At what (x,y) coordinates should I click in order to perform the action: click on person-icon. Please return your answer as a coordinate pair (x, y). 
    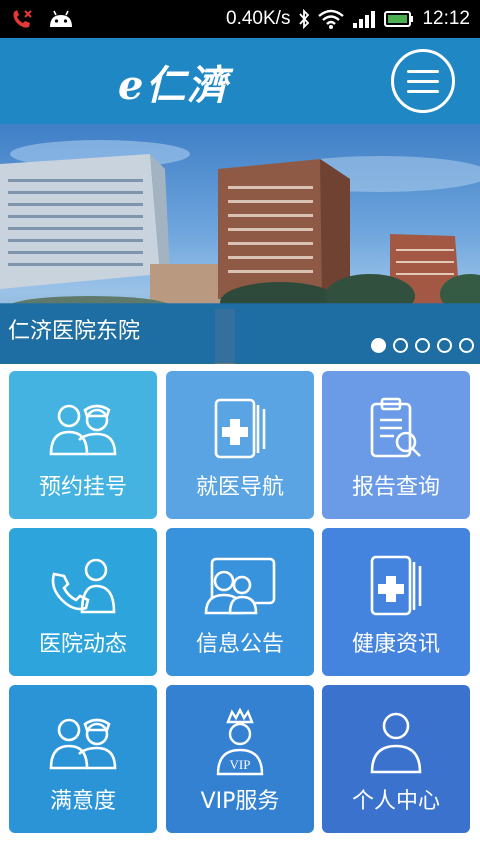
    Looking at the image, I should click on (396, 743).